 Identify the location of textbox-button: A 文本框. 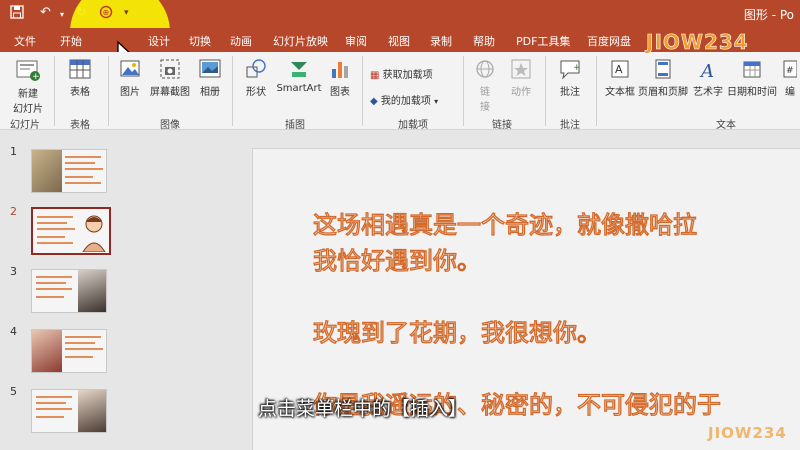
(620, 78).